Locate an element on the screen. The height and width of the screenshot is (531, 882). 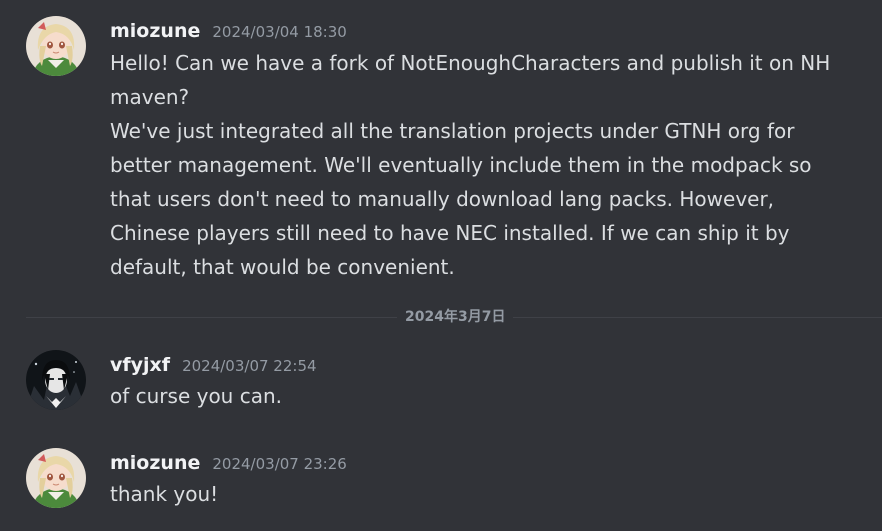
message-header: miozune 2024/03/07 23:26 is located at coordinates (228, 463).